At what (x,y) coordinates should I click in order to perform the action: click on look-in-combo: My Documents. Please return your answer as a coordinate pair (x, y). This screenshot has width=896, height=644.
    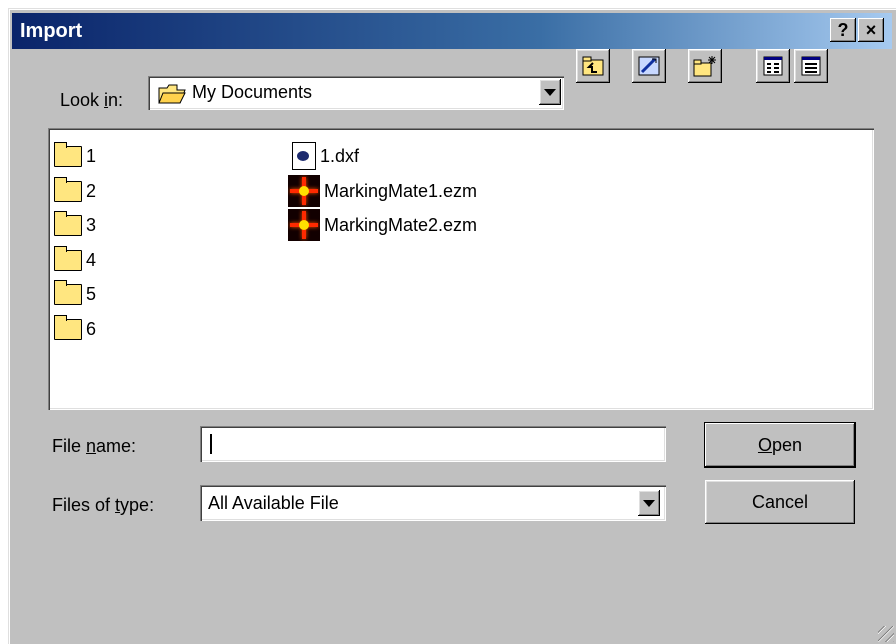
    Looking at the image, I should click on (356, 93).